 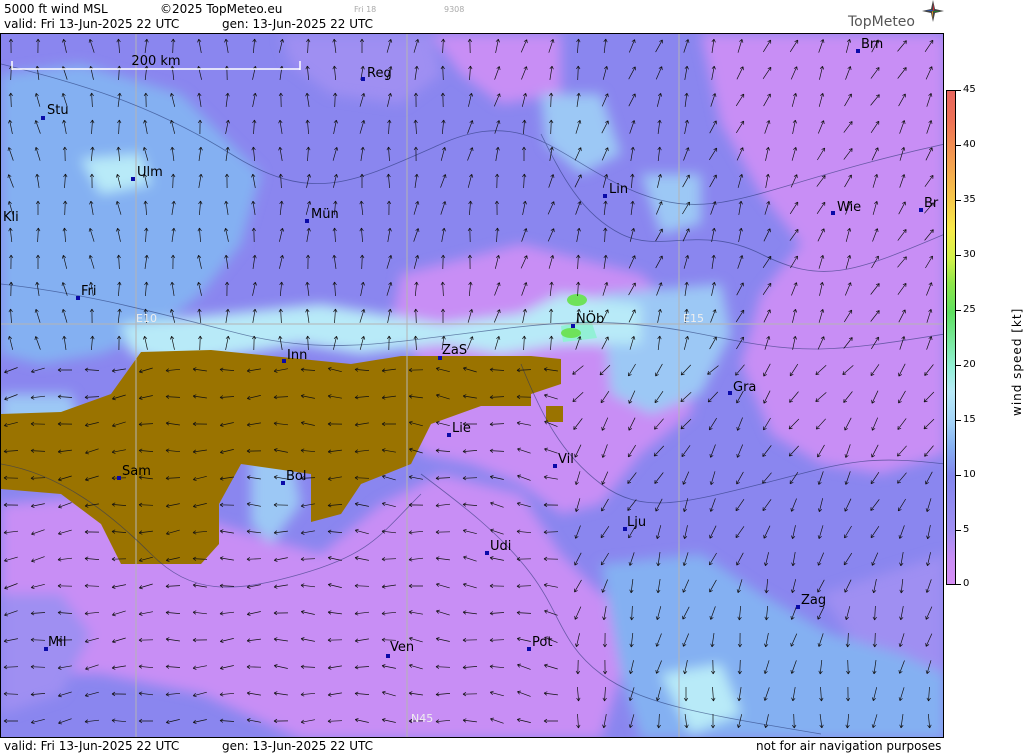 I want to click on copyright-text: ©2025 TopMeteo.eu, so click(x=221, y=9).